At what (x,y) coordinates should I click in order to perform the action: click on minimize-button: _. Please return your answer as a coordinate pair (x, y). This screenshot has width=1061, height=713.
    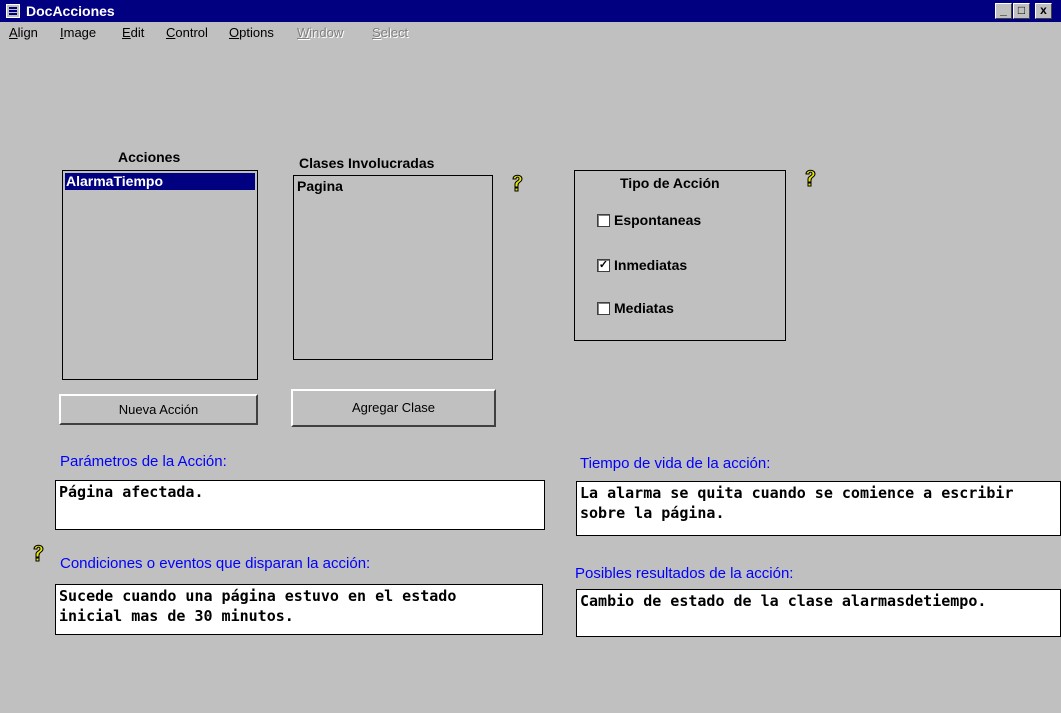
    Looking at the image, I should click on (1003, 11).